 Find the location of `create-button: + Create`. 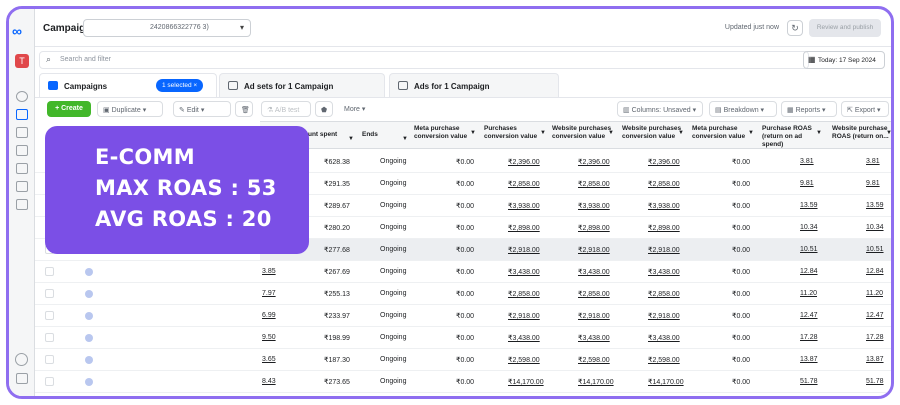

create-button: + Create is located at coordinates (69, 109).